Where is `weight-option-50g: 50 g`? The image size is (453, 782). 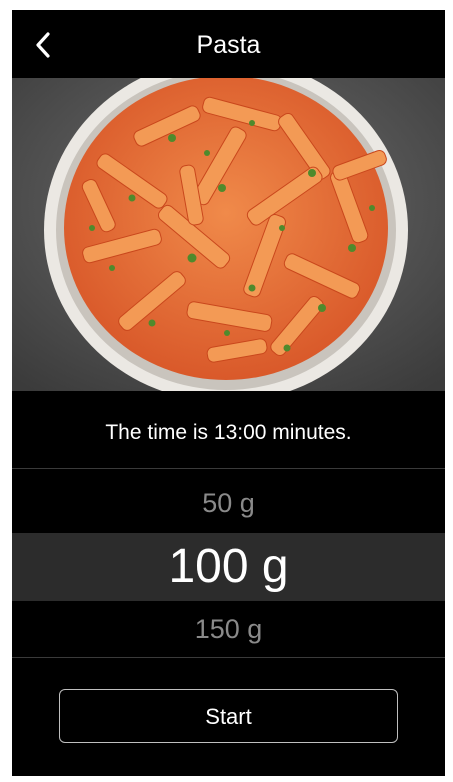
weight-option-50g: 50 g is located at coordinates (228, 503).